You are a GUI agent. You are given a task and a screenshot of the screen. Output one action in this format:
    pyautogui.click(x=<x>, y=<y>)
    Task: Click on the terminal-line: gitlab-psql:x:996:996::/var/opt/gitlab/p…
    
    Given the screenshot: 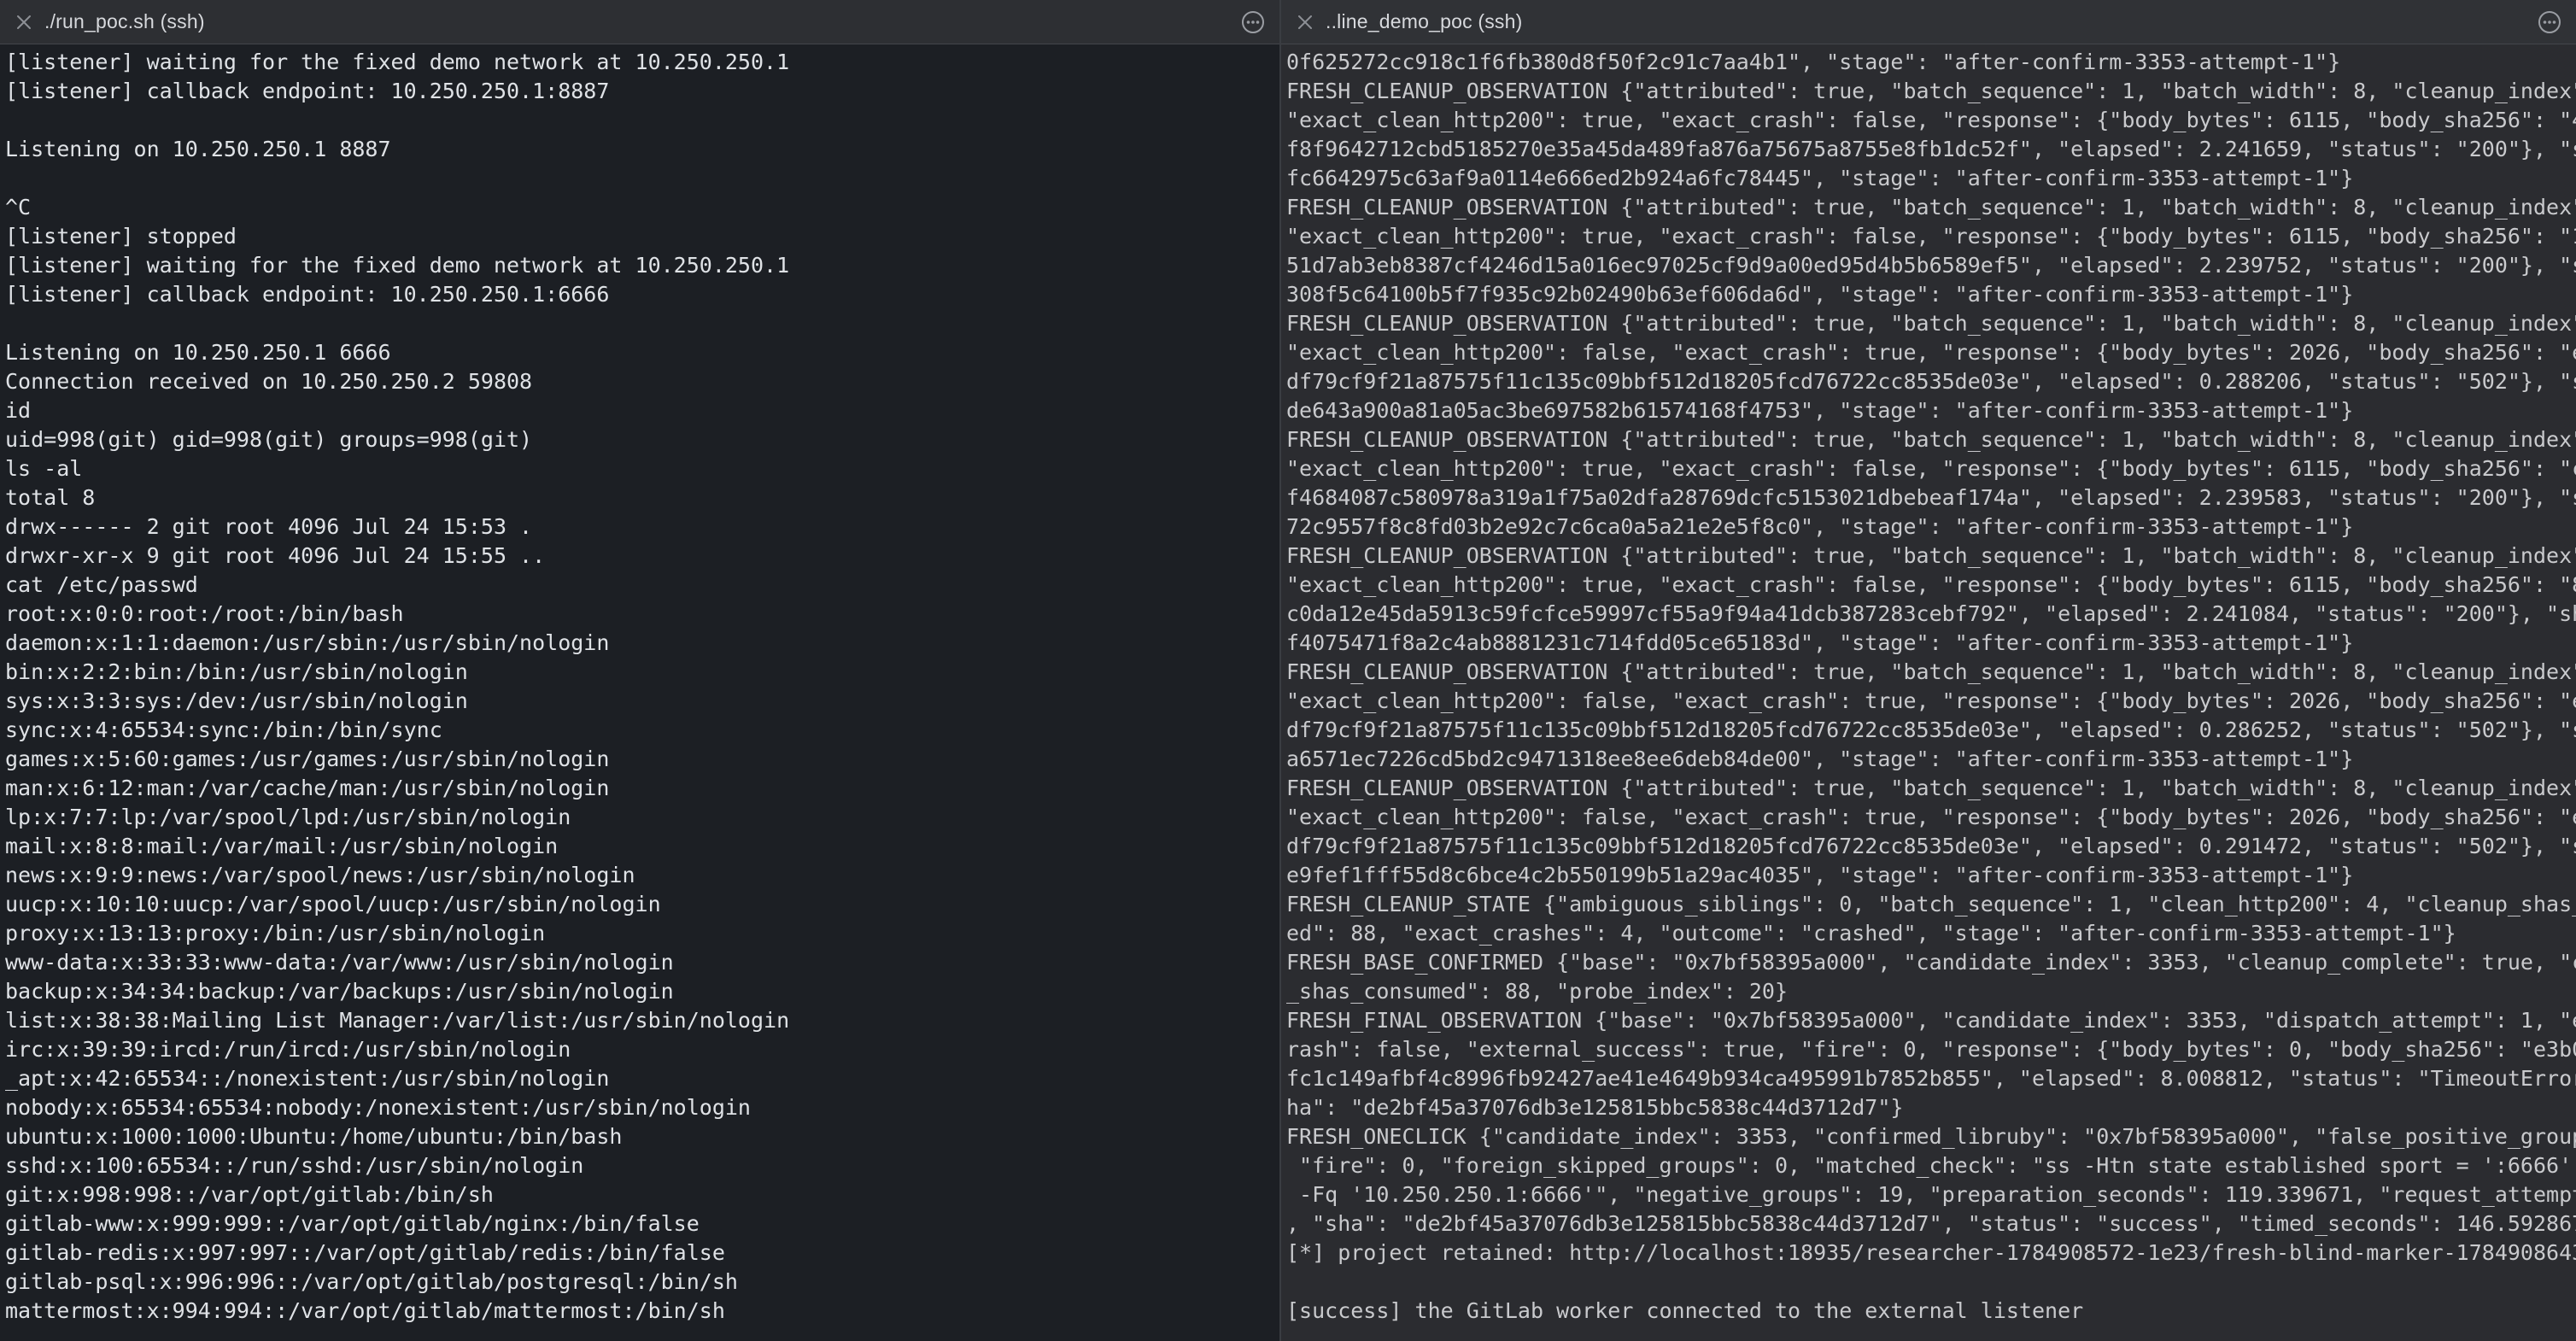 What is the action you would take?
    pyautogui.click(x=371, y=1281)
    